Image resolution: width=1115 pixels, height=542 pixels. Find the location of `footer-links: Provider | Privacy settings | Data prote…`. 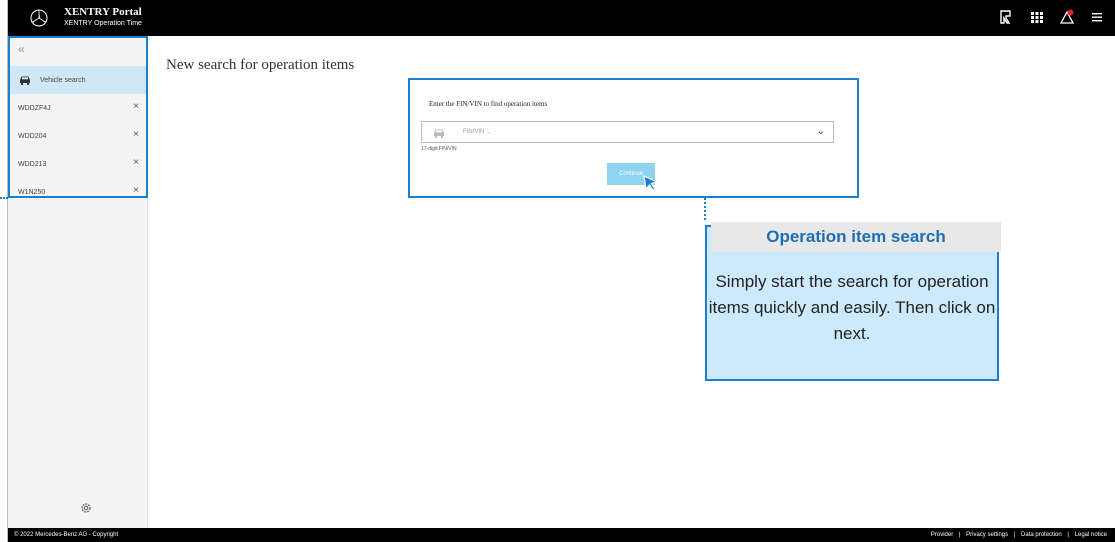

footer-links: Provider | Privacy settings | Data prote… is located at coordinates (1017, 535).